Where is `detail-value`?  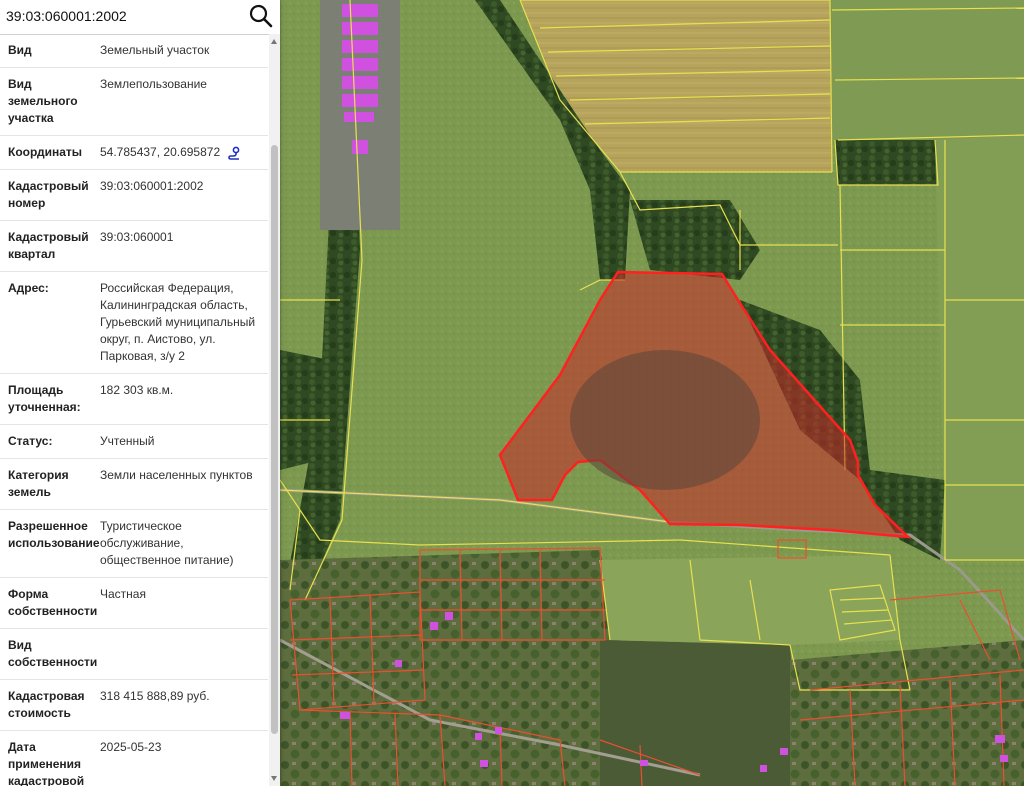 detail-value is located at coordinates (181, 654).